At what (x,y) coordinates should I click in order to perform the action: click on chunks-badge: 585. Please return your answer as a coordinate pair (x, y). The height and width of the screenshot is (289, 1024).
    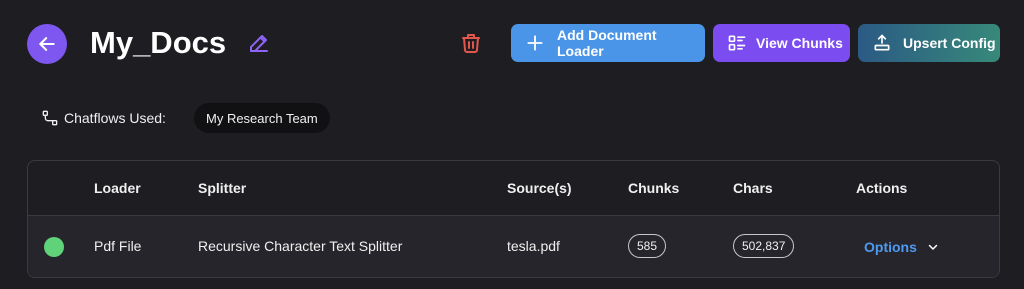
    Looking at the image, I should click on (647, 246).